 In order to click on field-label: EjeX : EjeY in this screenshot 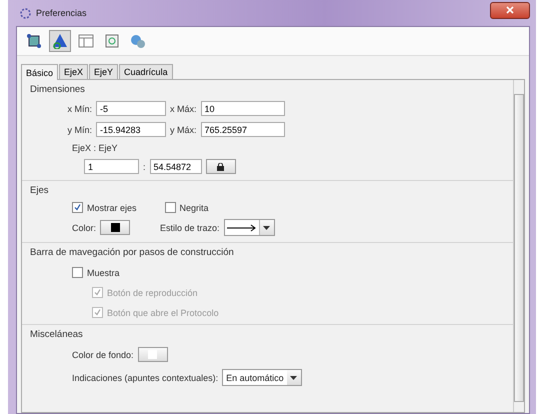, I will do `click(95, 148)`.